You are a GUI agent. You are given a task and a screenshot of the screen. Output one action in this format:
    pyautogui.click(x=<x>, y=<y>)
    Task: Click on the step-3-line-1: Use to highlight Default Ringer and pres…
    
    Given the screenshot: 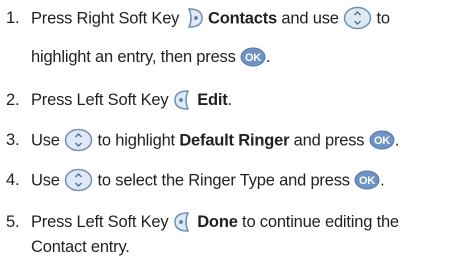 What is the action you would take?
    pyautogui.click(x=215, y=140)
    